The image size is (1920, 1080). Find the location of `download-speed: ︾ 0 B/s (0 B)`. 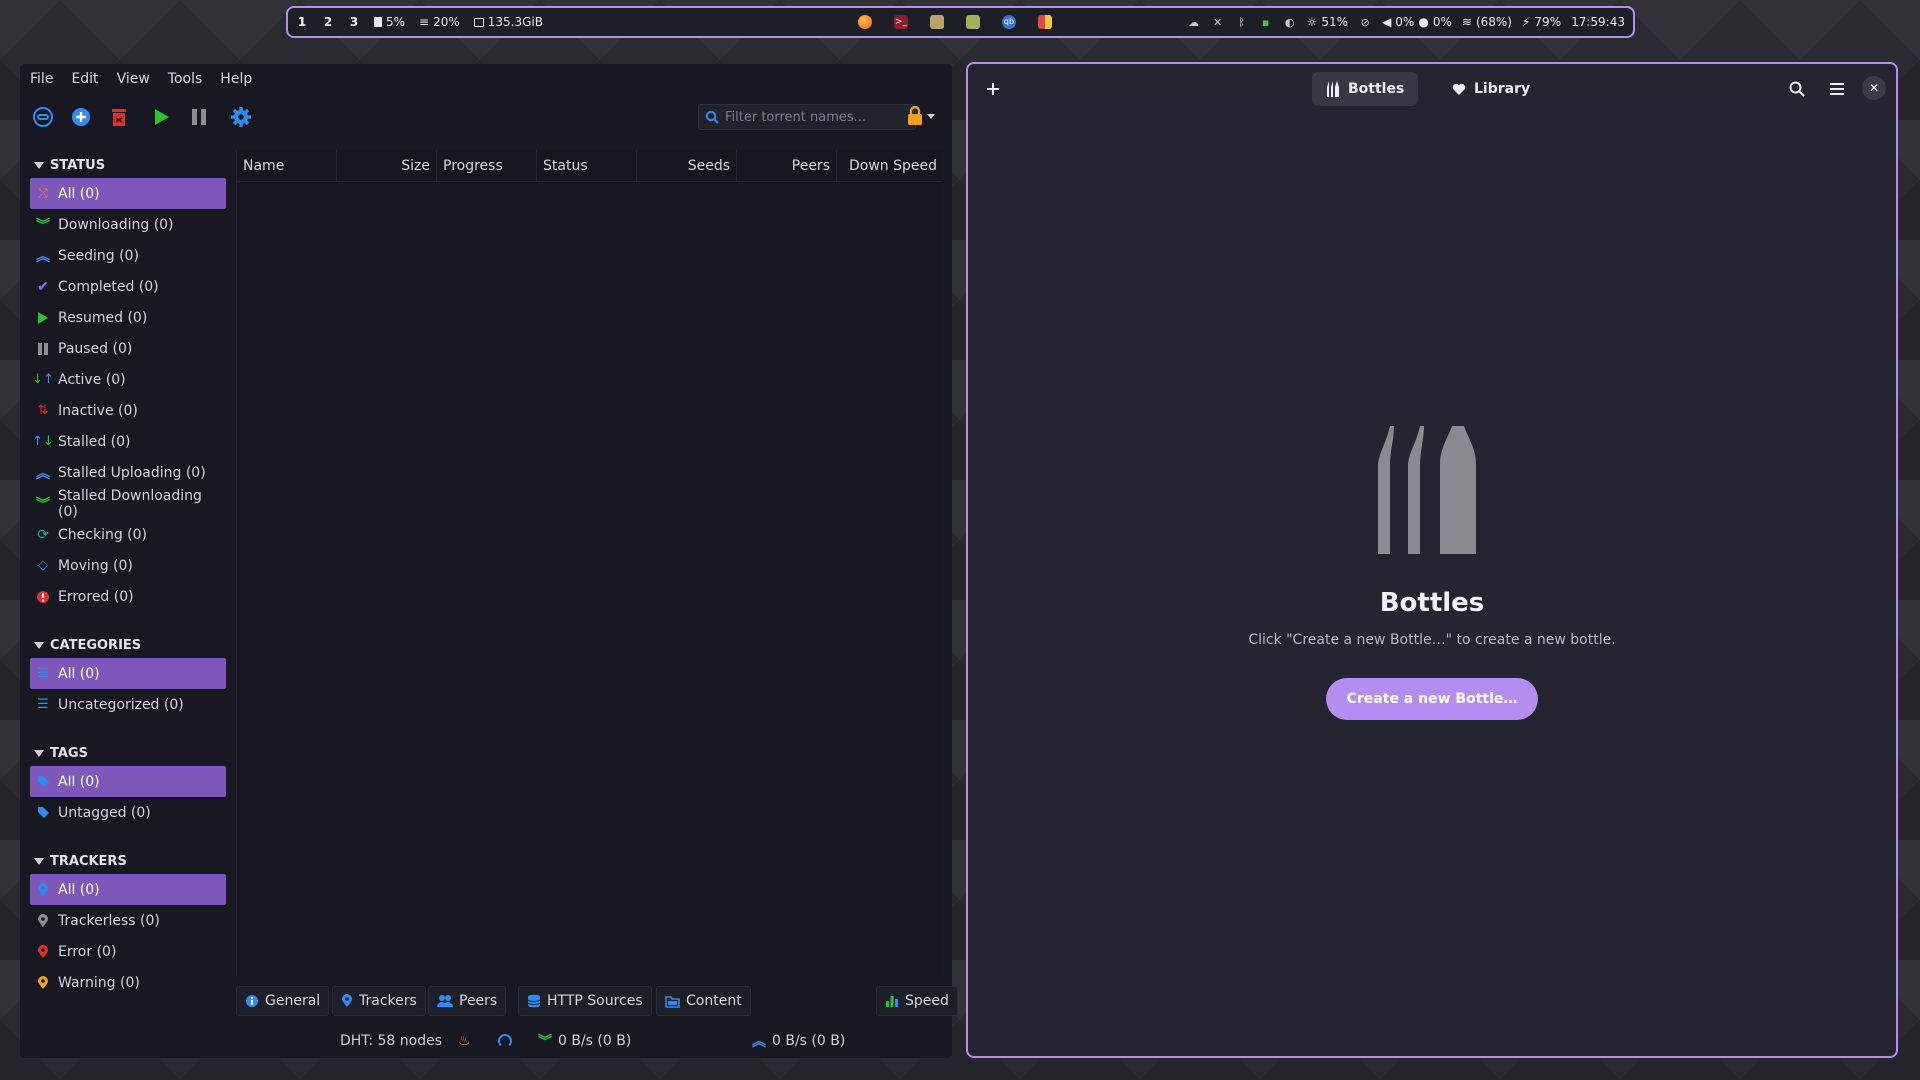

download-speed: ︾ 0 B/s (0 B) is located at coordinates (584, 1041).